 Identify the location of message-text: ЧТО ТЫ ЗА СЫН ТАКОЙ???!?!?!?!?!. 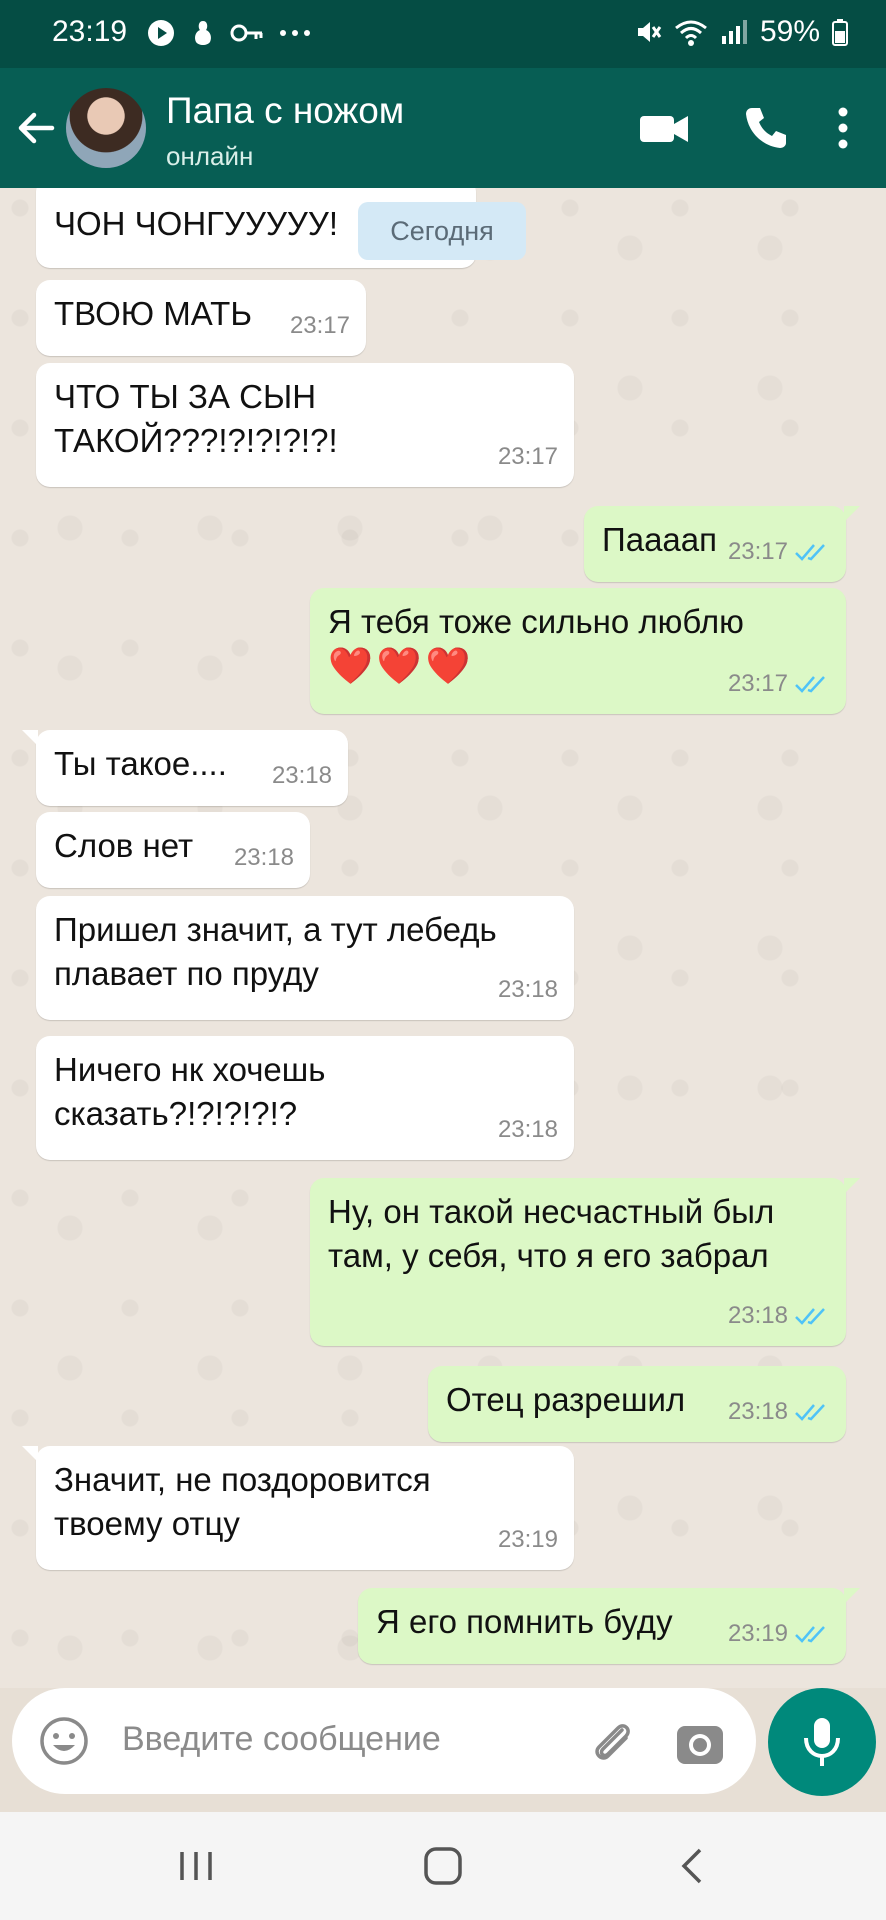
(196, 418).